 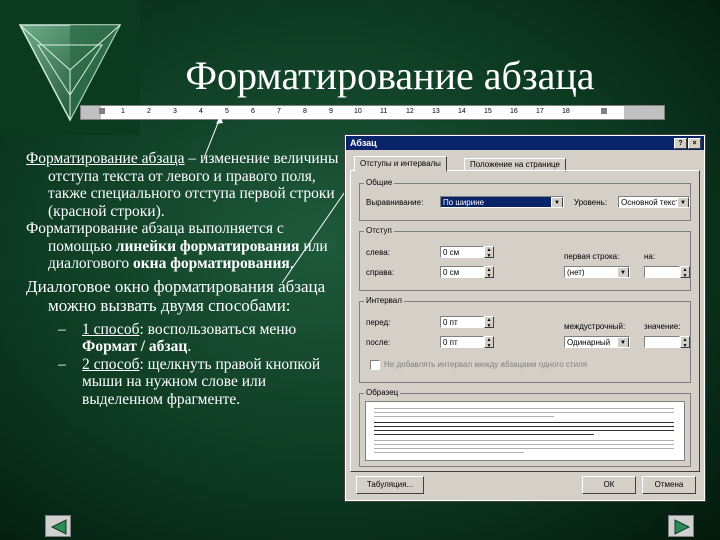 I want to click on level-select: Основной текст ▼, so click(x=654, y=202).